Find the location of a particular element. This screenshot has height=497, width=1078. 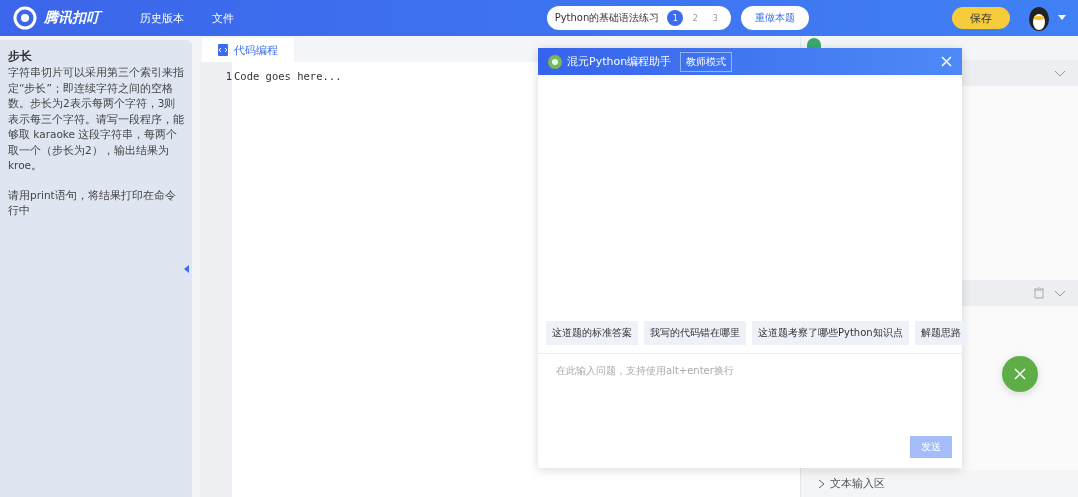

caret-icon is located at coordinates (1062, 18).